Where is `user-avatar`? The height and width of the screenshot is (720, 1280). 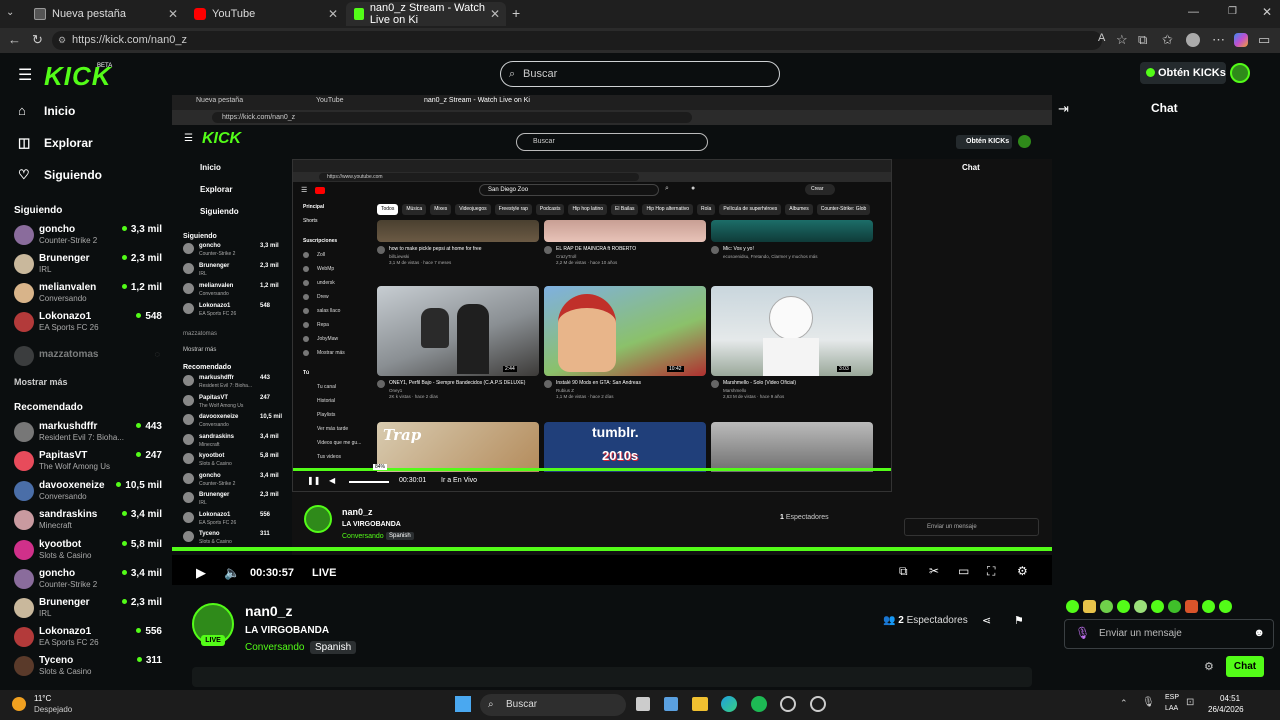 user-avatar is located at coordinates (1240, 73).